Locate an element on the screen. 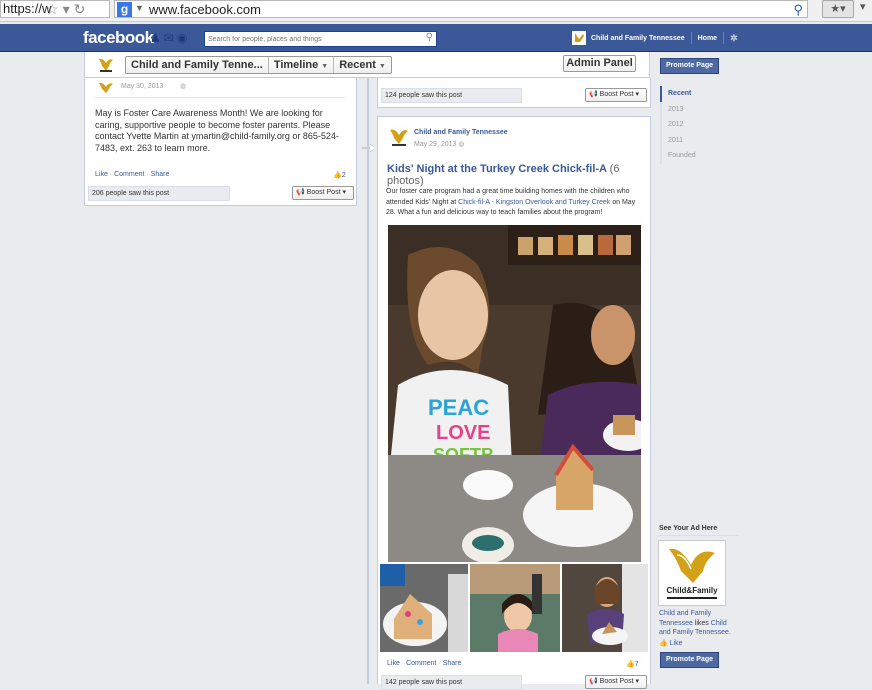 The width and height of the screenshot is (872, 690). reach-counter: 206 people saw this post is located at coordinates (159, 193).